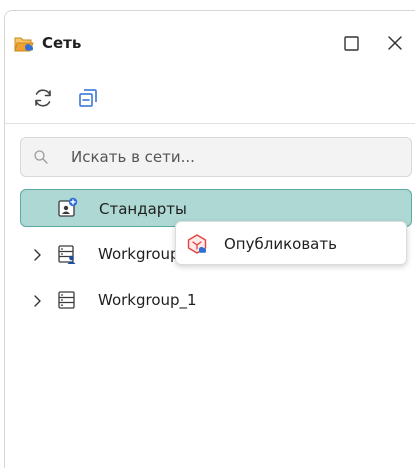 The image size is (415, 468). What do you see at coordinates (216, 300) in the screenshot?
I see `tree-item-workgroup-1: Workgroup_1` at bounding box center [216, 300].